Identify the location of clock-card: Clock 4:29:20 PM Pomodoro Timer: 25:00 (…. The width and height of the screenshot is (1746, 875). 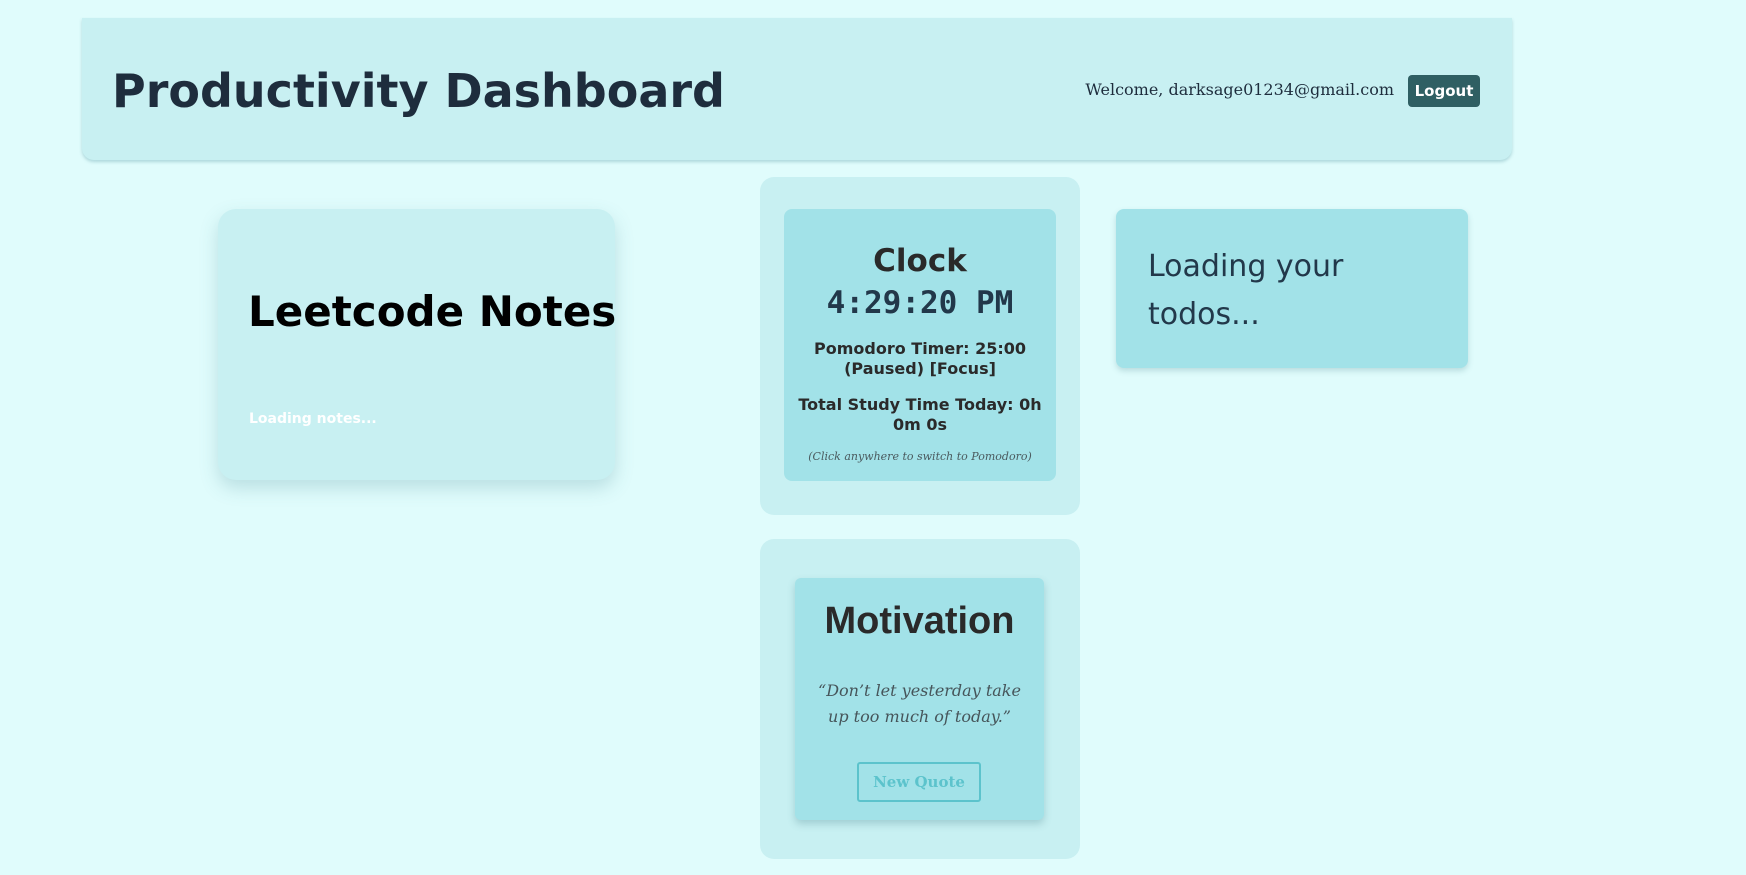
(920, 345).